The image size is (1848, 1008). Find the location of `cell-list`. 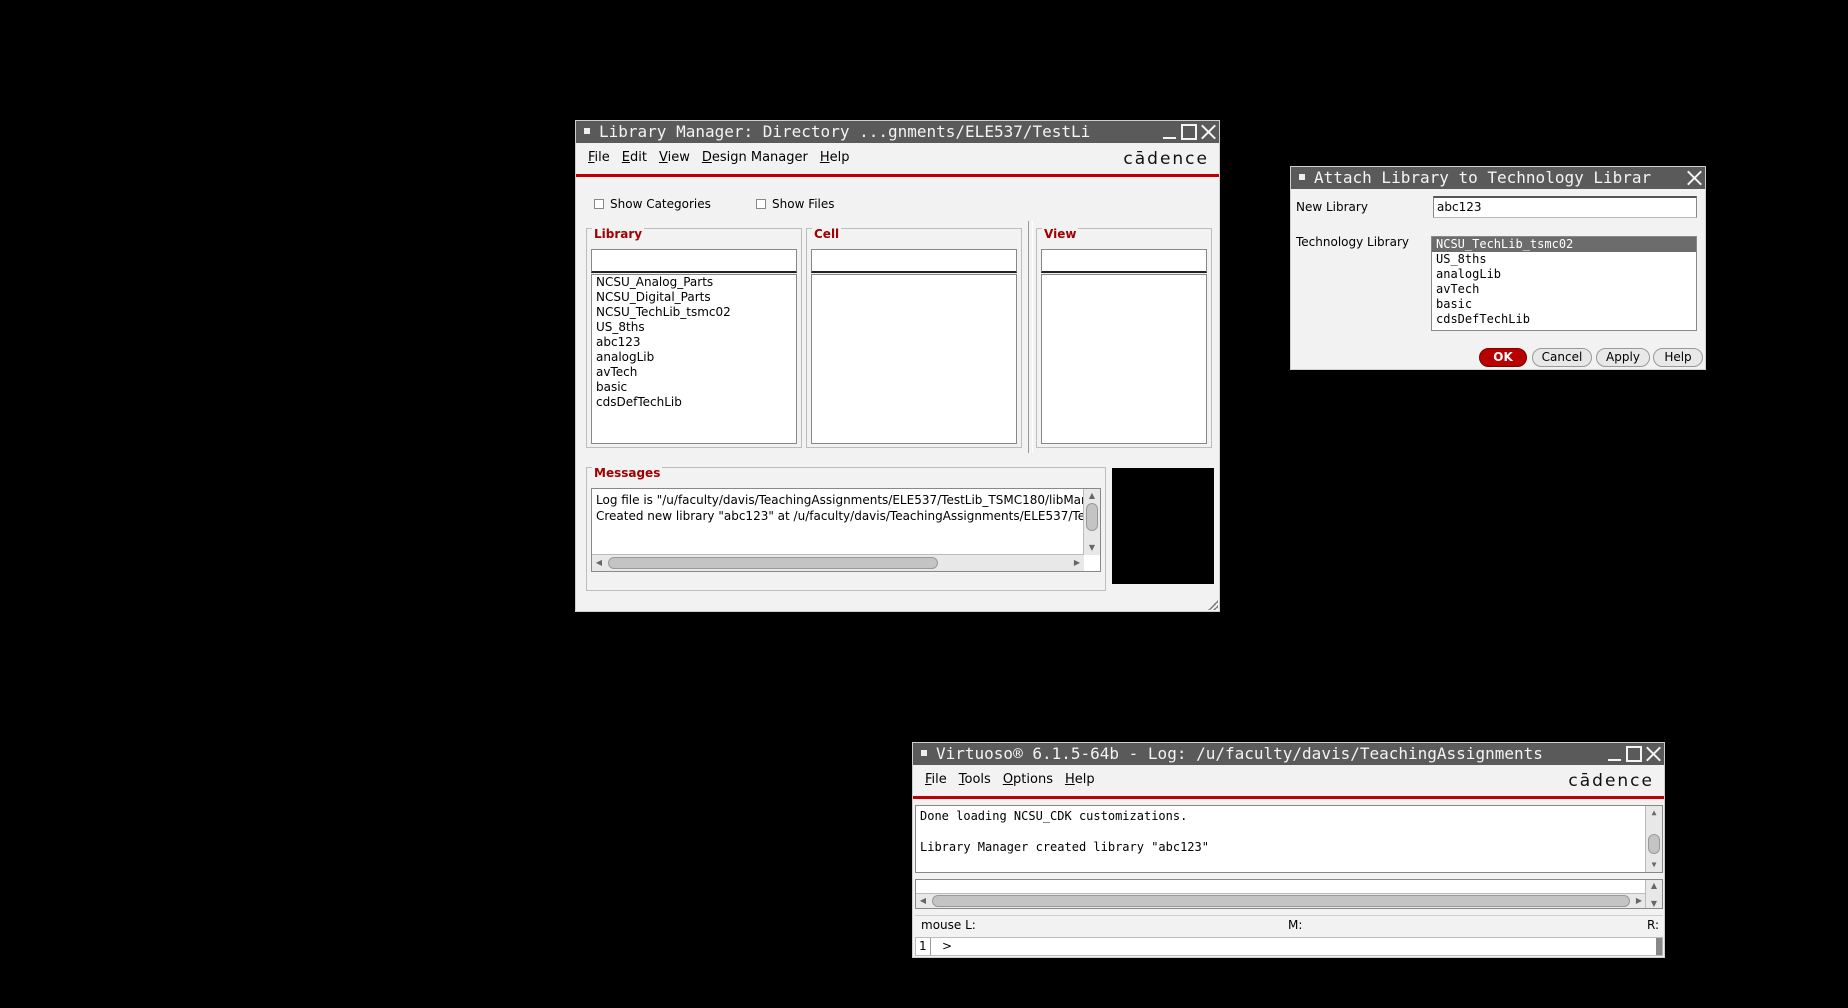

cell-list is located at coordinates (914, 359).